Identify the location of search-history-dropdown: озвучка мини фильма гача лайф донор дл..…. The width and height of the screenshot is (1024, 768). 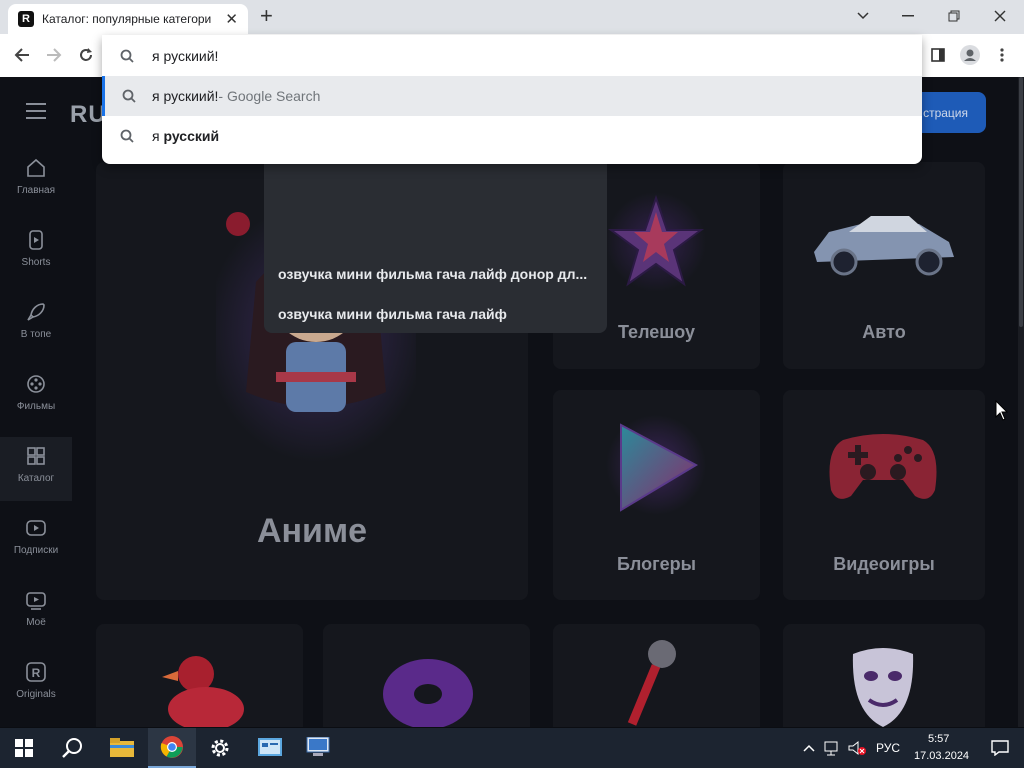
(435, 243).